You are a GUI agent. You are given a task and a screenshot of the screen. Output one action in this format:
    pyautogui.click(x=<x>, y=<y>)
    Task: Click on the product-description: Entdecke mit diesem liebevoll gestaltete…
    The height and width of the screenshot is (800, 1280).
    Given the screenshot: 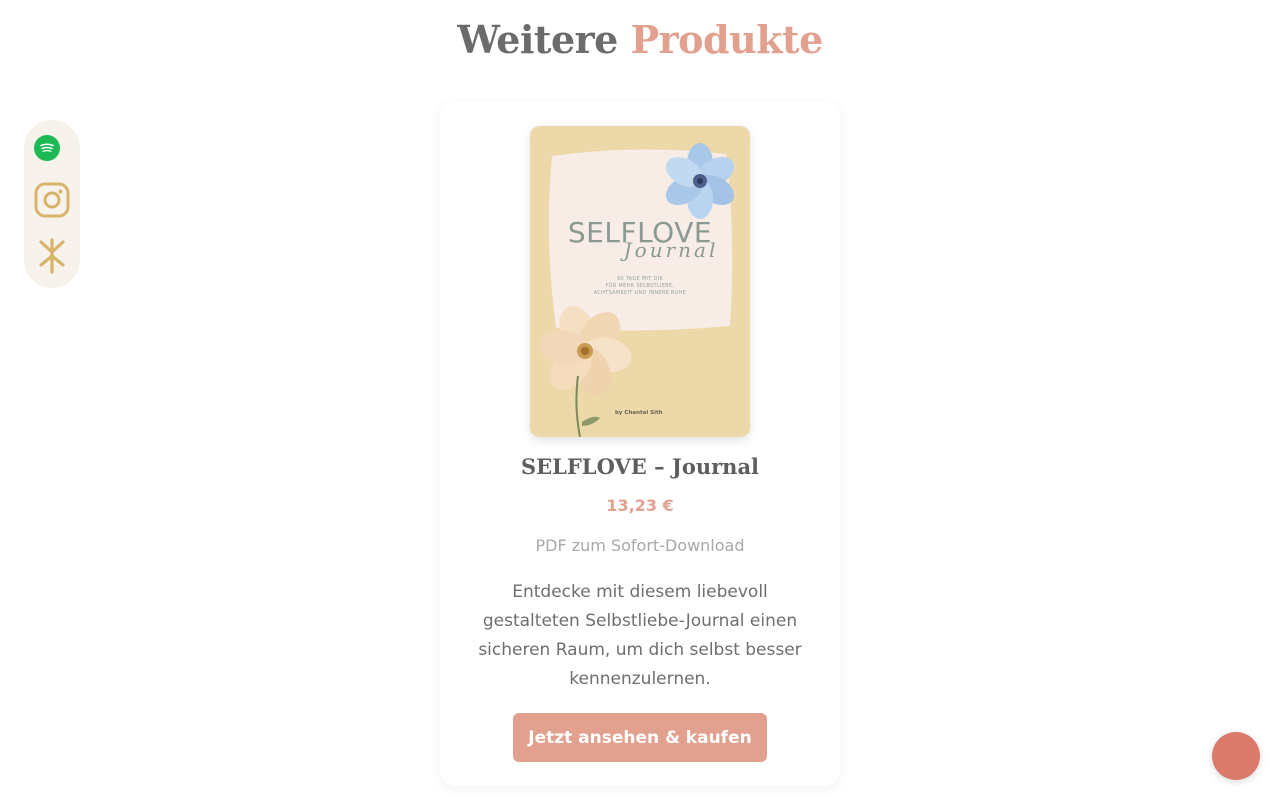 What is the action you would take?
    pyautogui.click(x=640, y=635)
    